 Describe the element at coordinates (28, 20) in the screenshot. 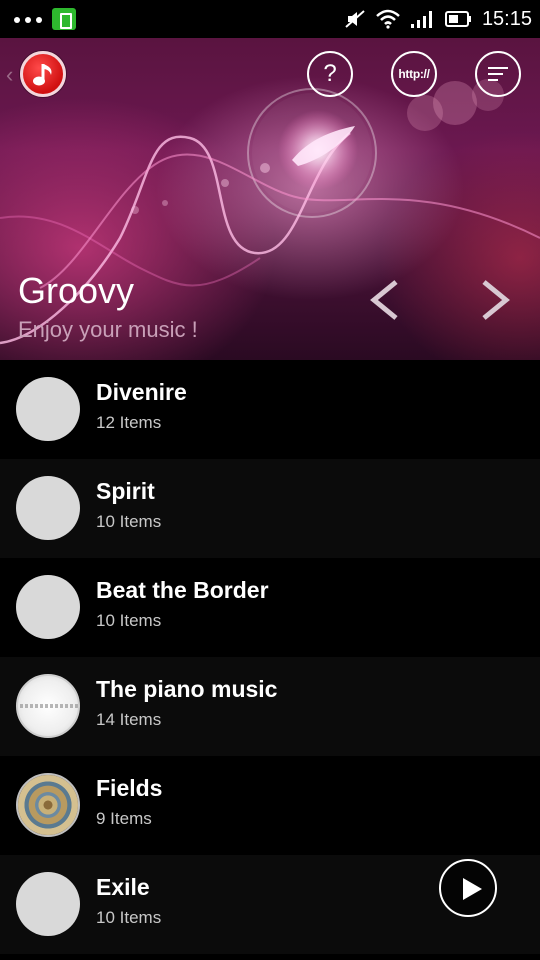

I see `more-dots-icon` at that location.